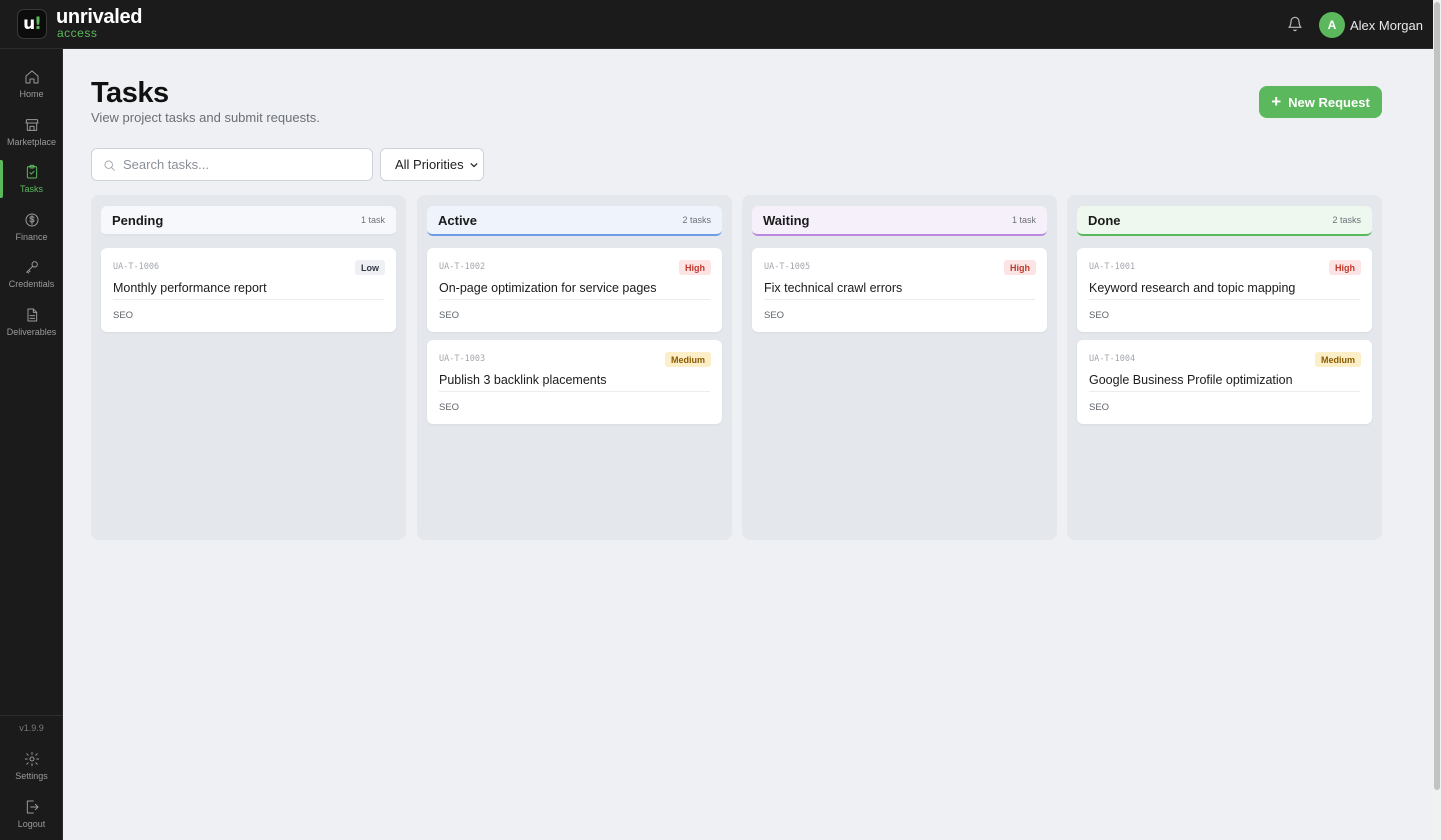  I want to click on page-title: Tasks, so click(130, 93).